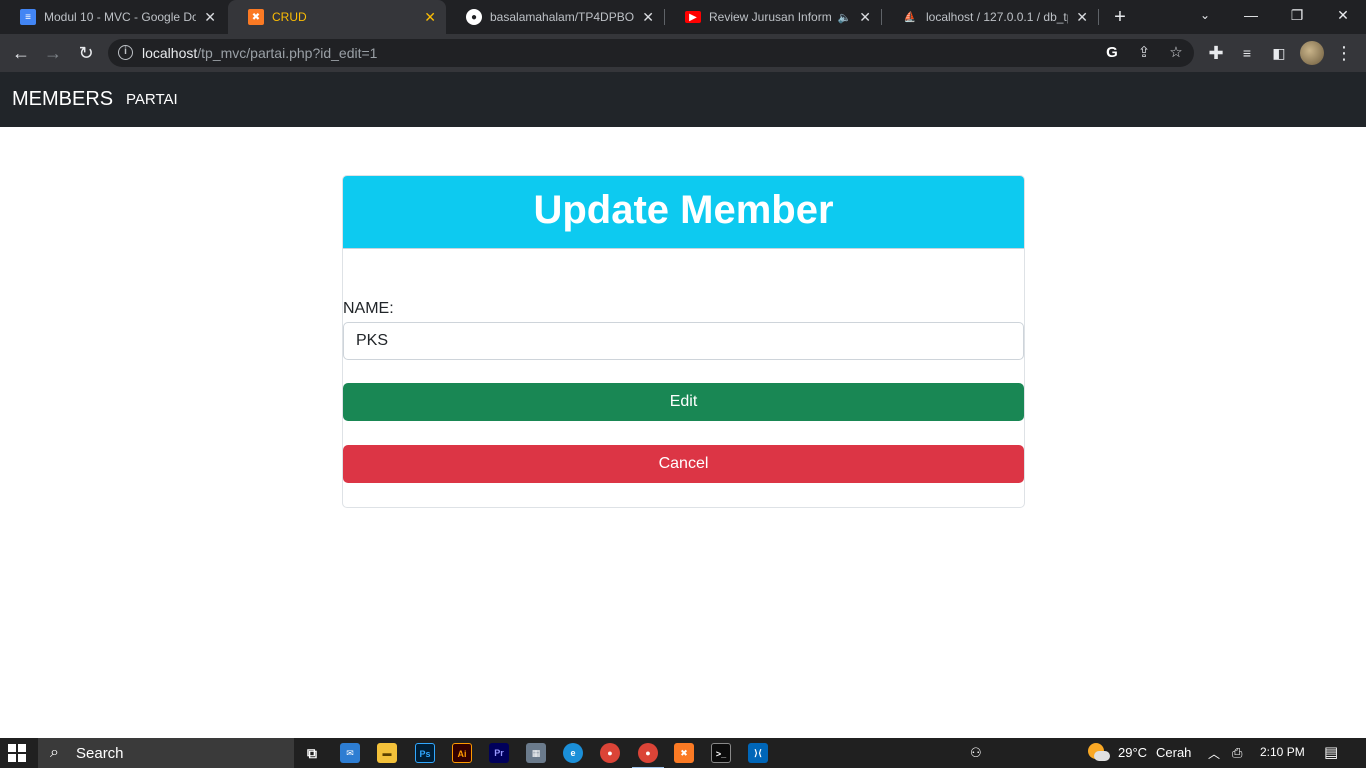 The width and height of the screenshot is (1366, 768). What do you see at coordinates (1297, 15) in the screenshot?
I see `restore-icon: ❐` at bounding box center [1297, 15].